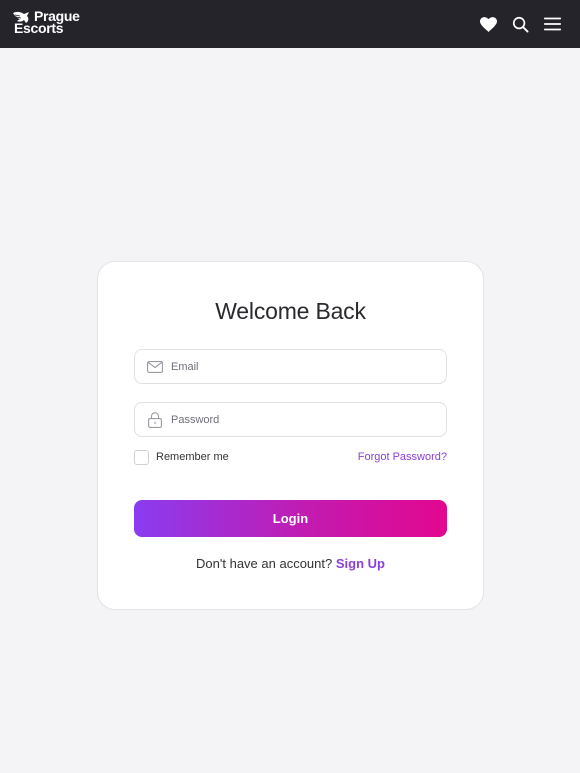 This screenshot has width=580, height=773. What do you see at coordinates (155, 367) in the screenshot?
I see `envelope-icon` at bounding box center [155, 367].